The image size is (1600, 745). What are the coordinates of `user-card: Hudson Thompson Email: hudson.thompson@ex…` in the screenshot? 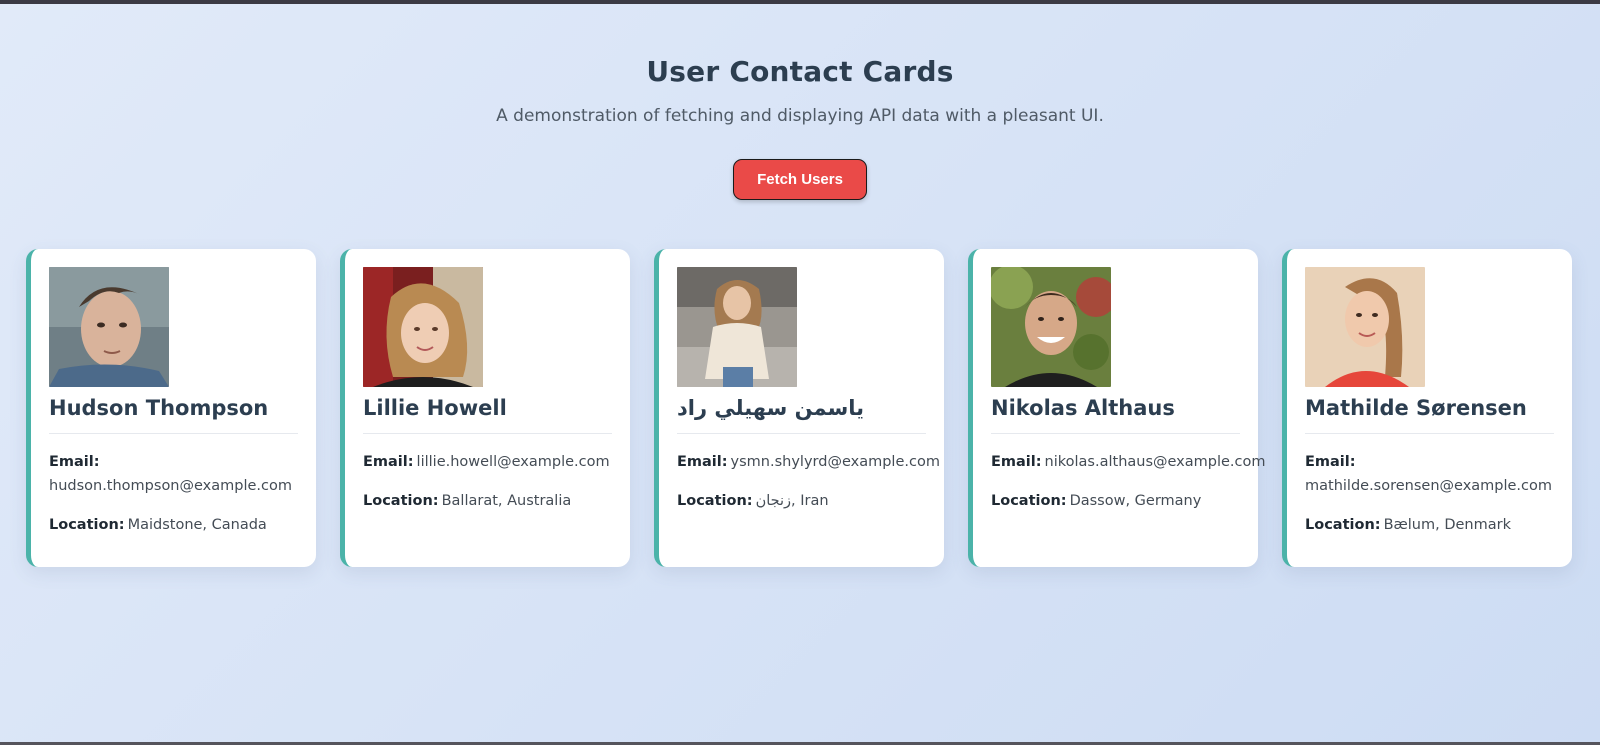 It's located at (171, 408).